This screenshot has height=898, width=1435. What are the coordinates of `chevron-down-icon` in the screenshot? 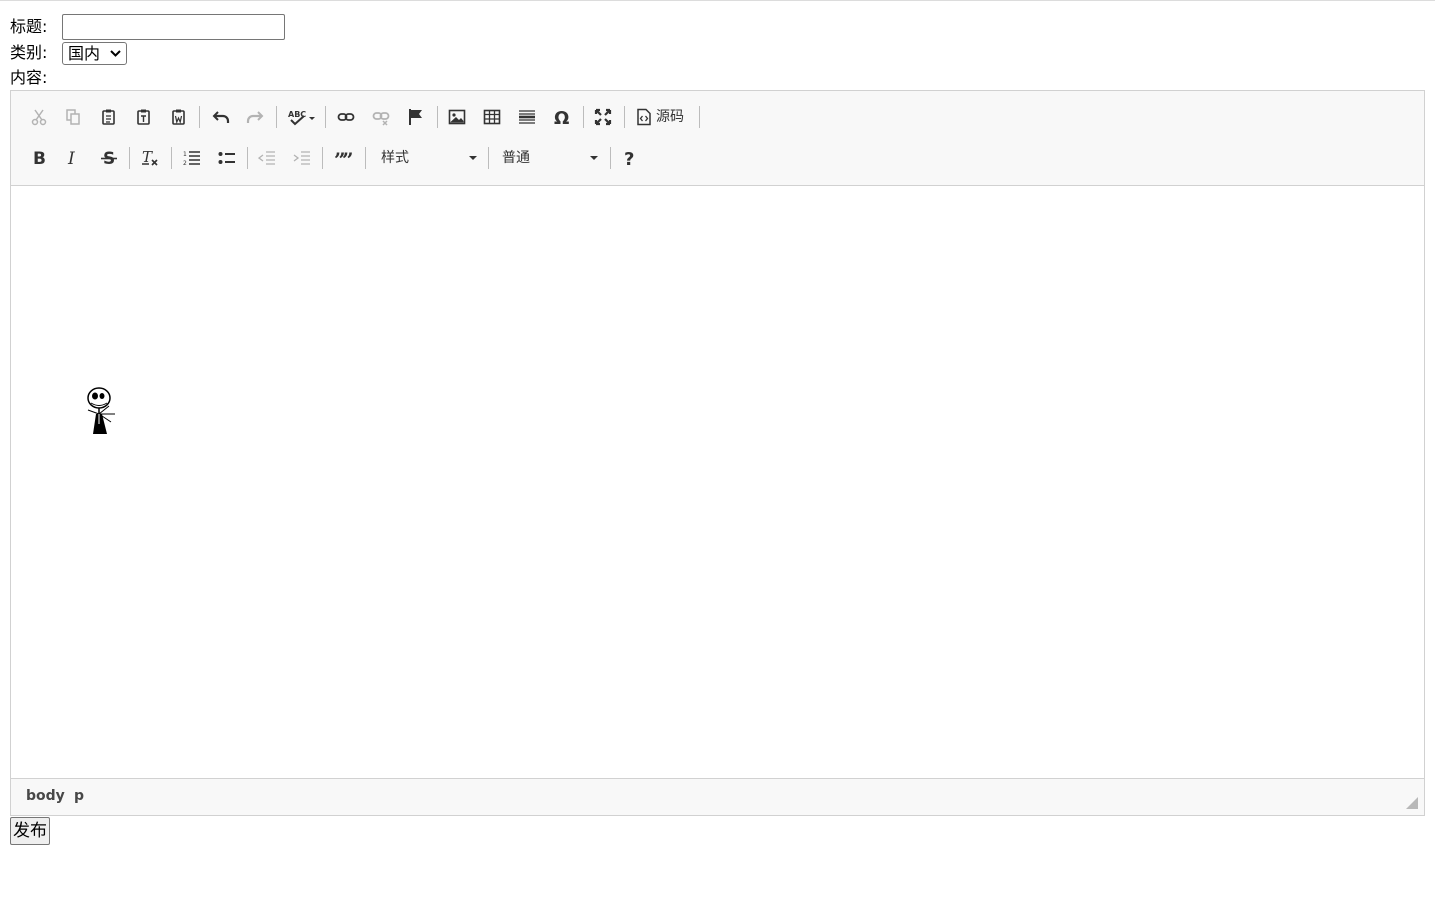 It's located at (115, 53).